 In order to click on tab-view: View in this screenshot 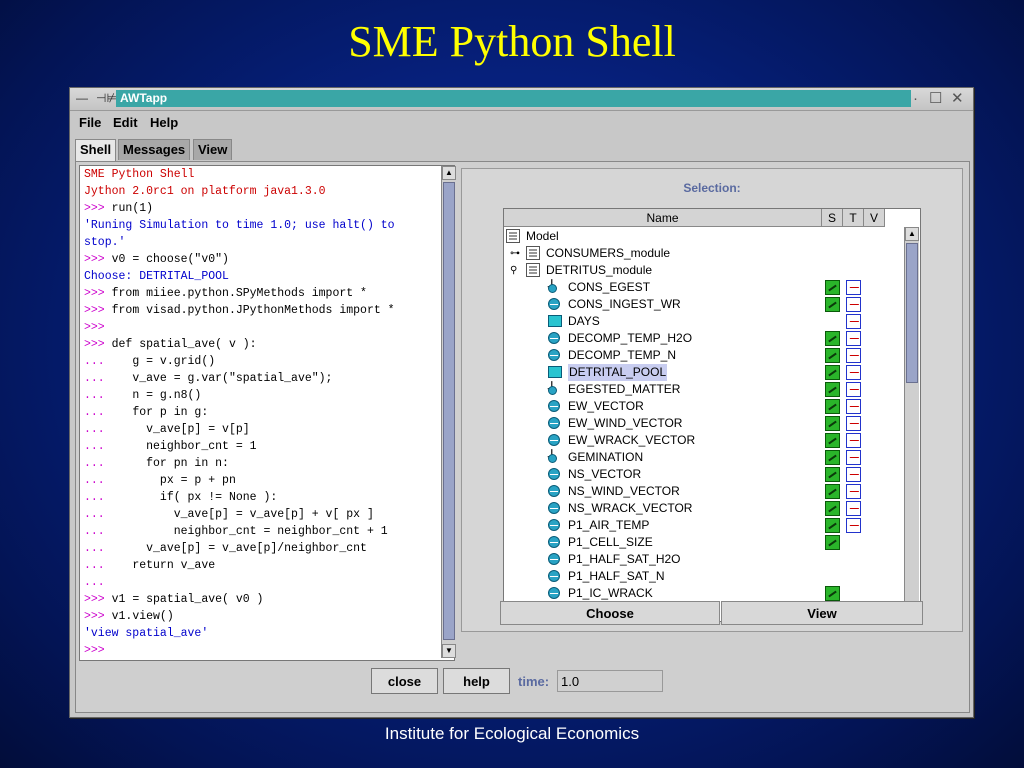, I will do `click(213, 149)`.